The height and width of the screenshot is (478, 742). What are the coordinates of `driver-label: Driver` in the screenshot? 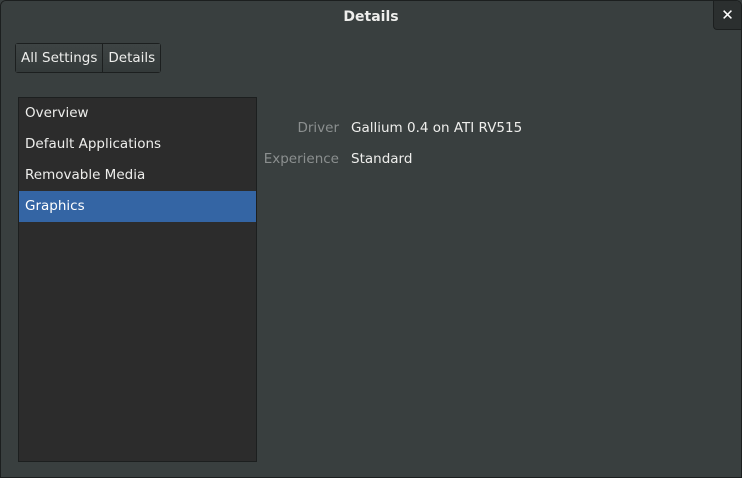 It's located at (318, 128).